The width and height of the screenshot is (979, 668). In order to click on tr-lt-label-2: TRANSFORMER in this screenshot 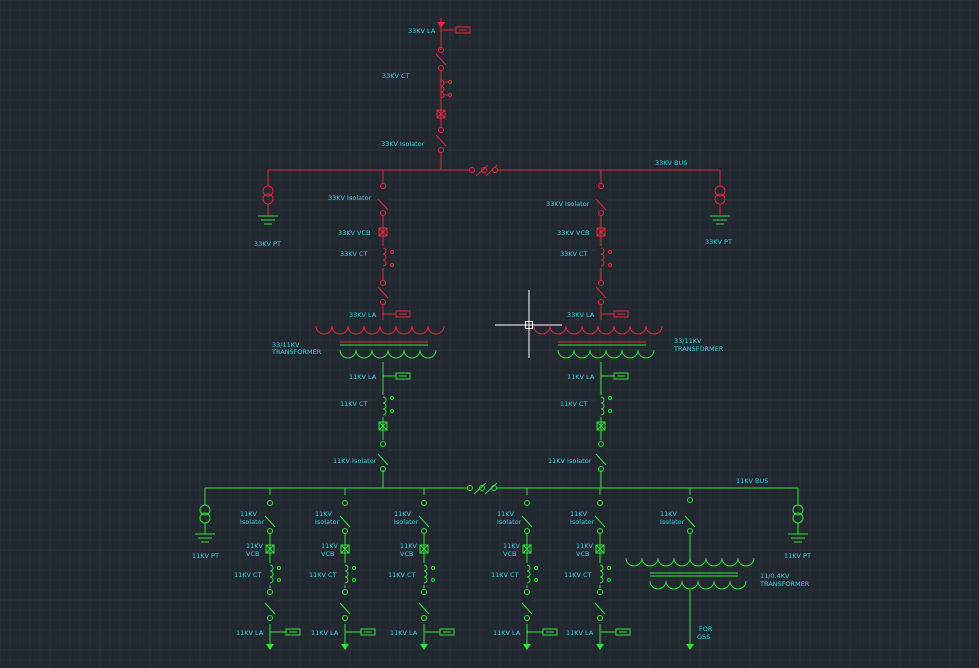, I will do `click(784, 584)`.